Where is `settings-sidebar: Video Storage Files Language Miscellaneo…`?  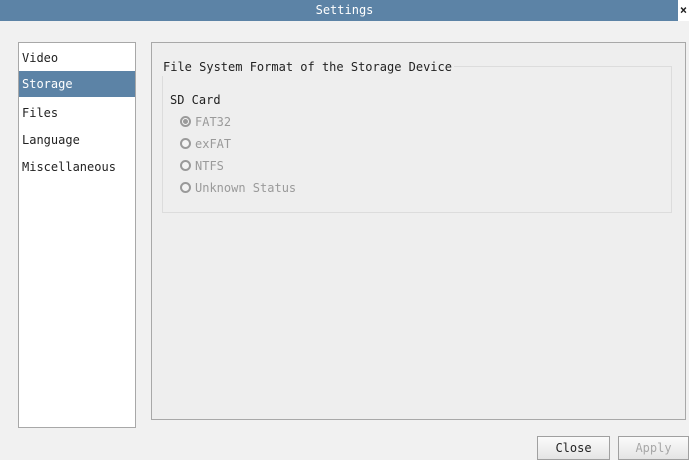
settings-sidebar: Video Storage Files Language Miscellaneo… is located at coordinates (77, 235).